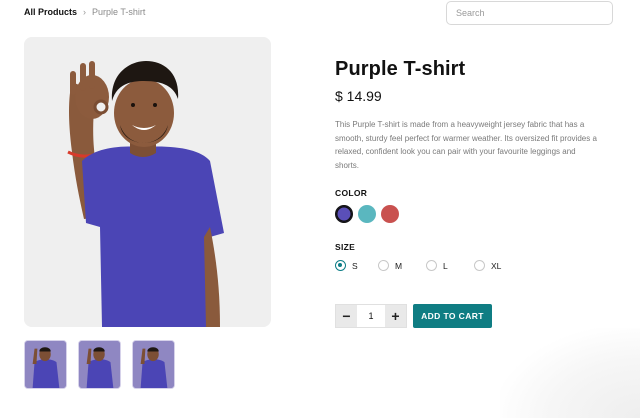 The width and height of the screenshot is (640, 418). I want to click on size-option-xl: XL, so click(487, 265).